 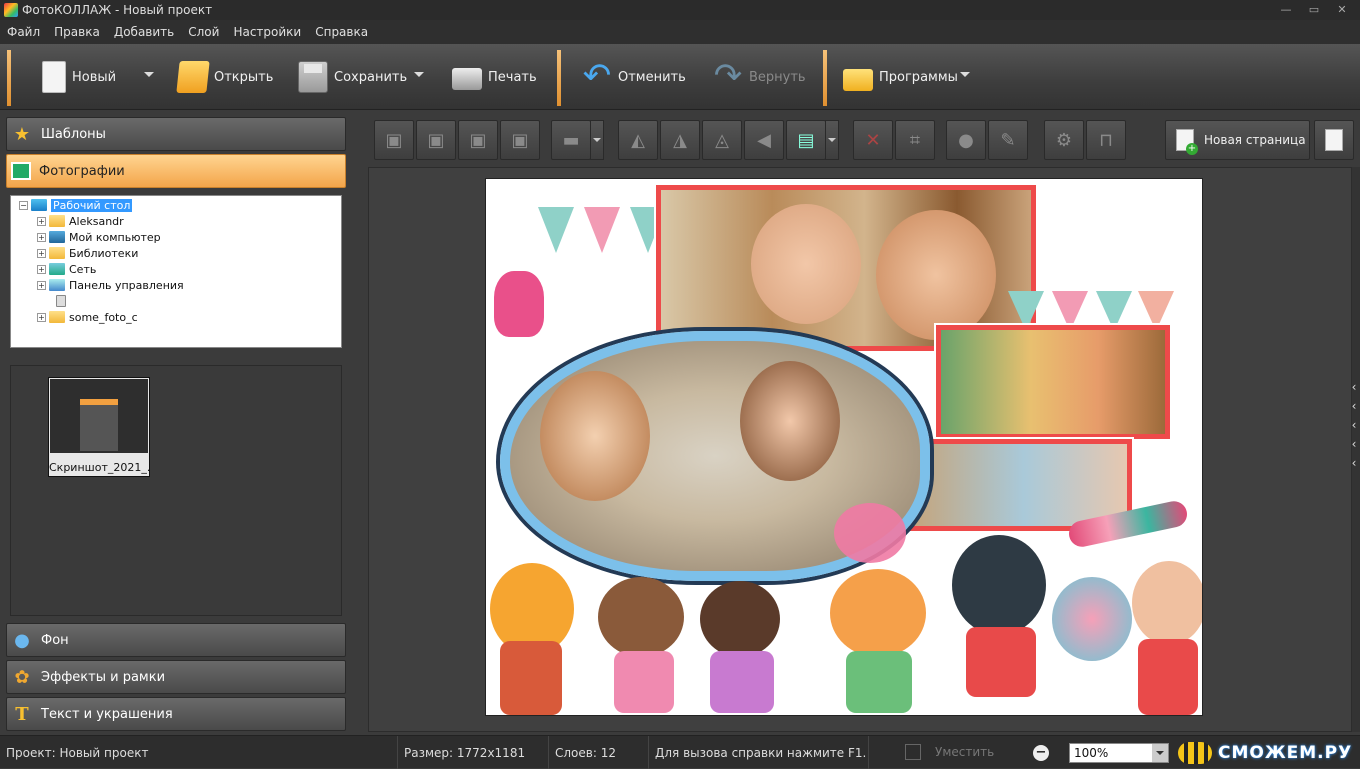 I want to click on tree-item-label: some_foto_c, so click(x=103, y=317).